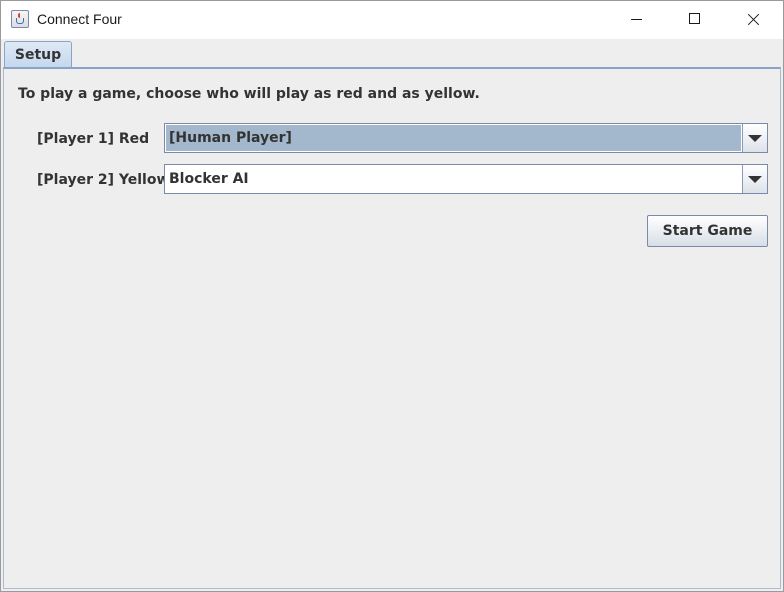 The width and height of the screenshot is (784, 592). I want to click on java-app-icon, so click(20, 19).